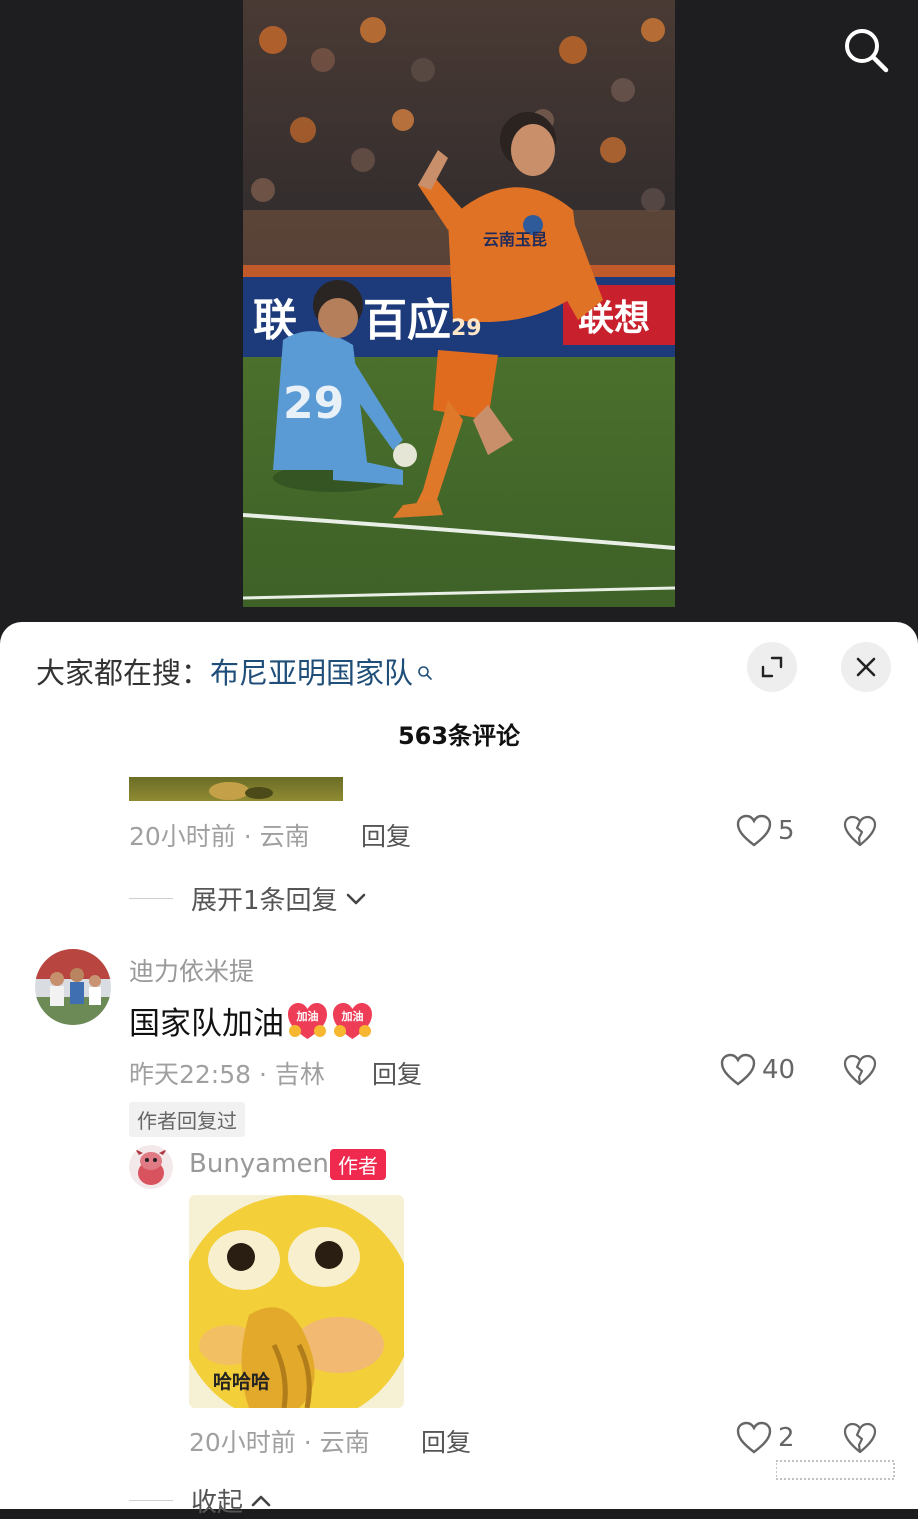 This screenshot has width=918, height=1519. What do you see at coordinates (236, 789) in the screenshot?
I see `comment-image-thumbnail` at bounding box center [236, 789].